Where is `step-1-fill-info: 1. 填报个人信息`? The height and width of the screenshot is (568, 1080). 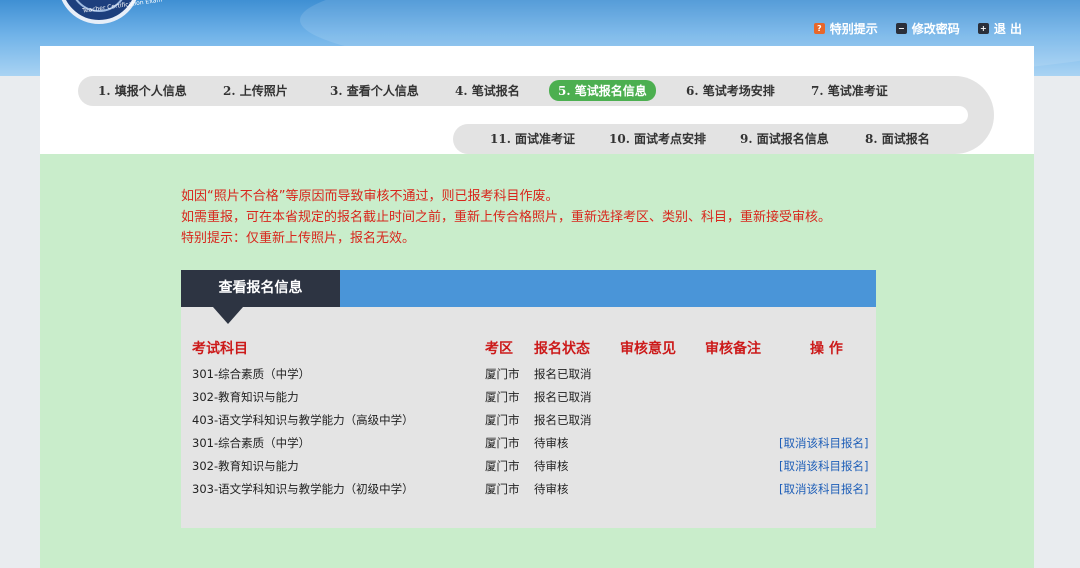 step-1-fill-info: 1. 填报个人信息 is located at coordinates (142, 90).